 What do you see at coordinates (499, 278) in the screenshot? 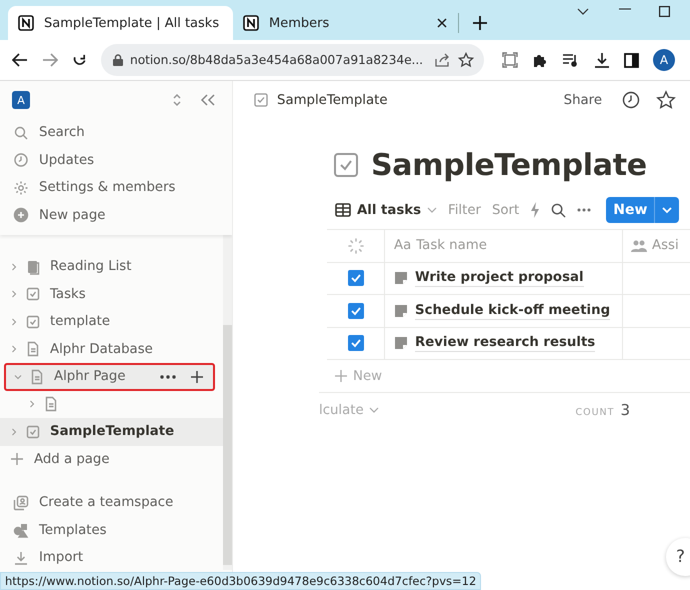
I see `task-name: Write project proposal` at bounding box center [499, 278].